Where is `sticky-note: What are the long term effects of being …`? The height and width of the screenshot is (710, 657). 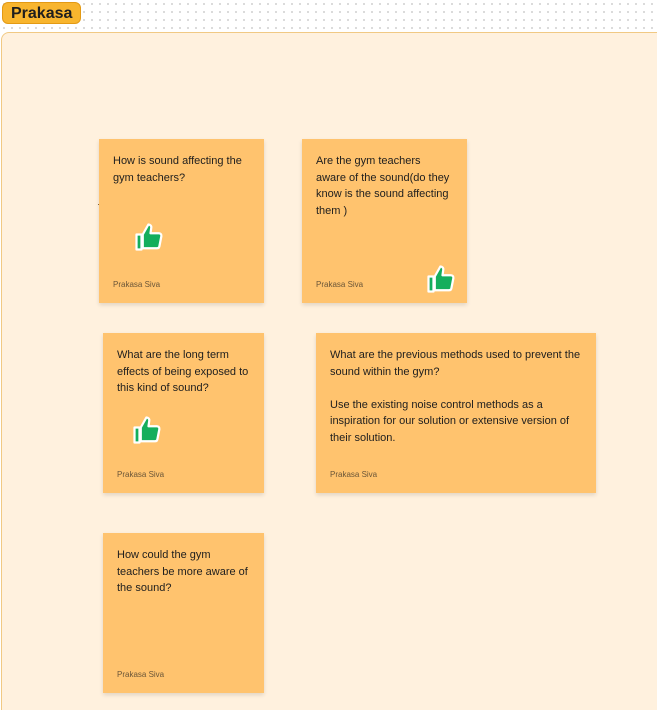 sticky-note: What are the long term effects of being … is located at coordinates (183, 413).